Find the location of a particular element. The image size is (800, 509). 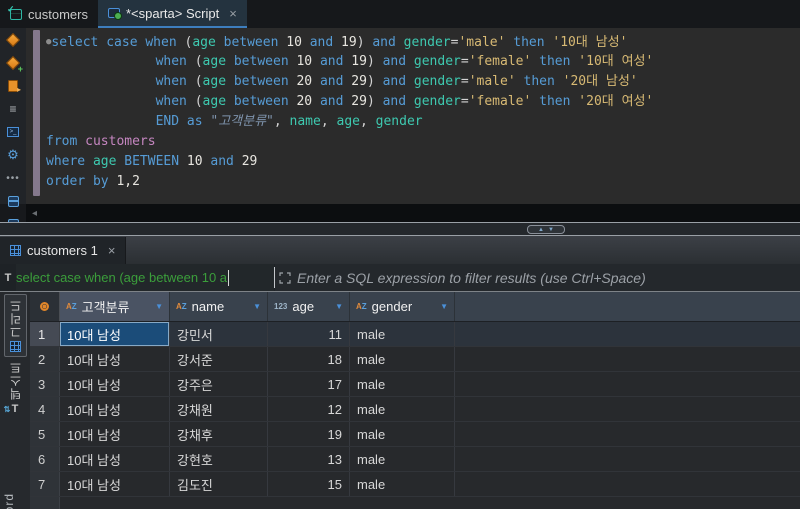

presentation-switch-strip: 그리드 텍스트 T ord is located at coordinates (15, 400).